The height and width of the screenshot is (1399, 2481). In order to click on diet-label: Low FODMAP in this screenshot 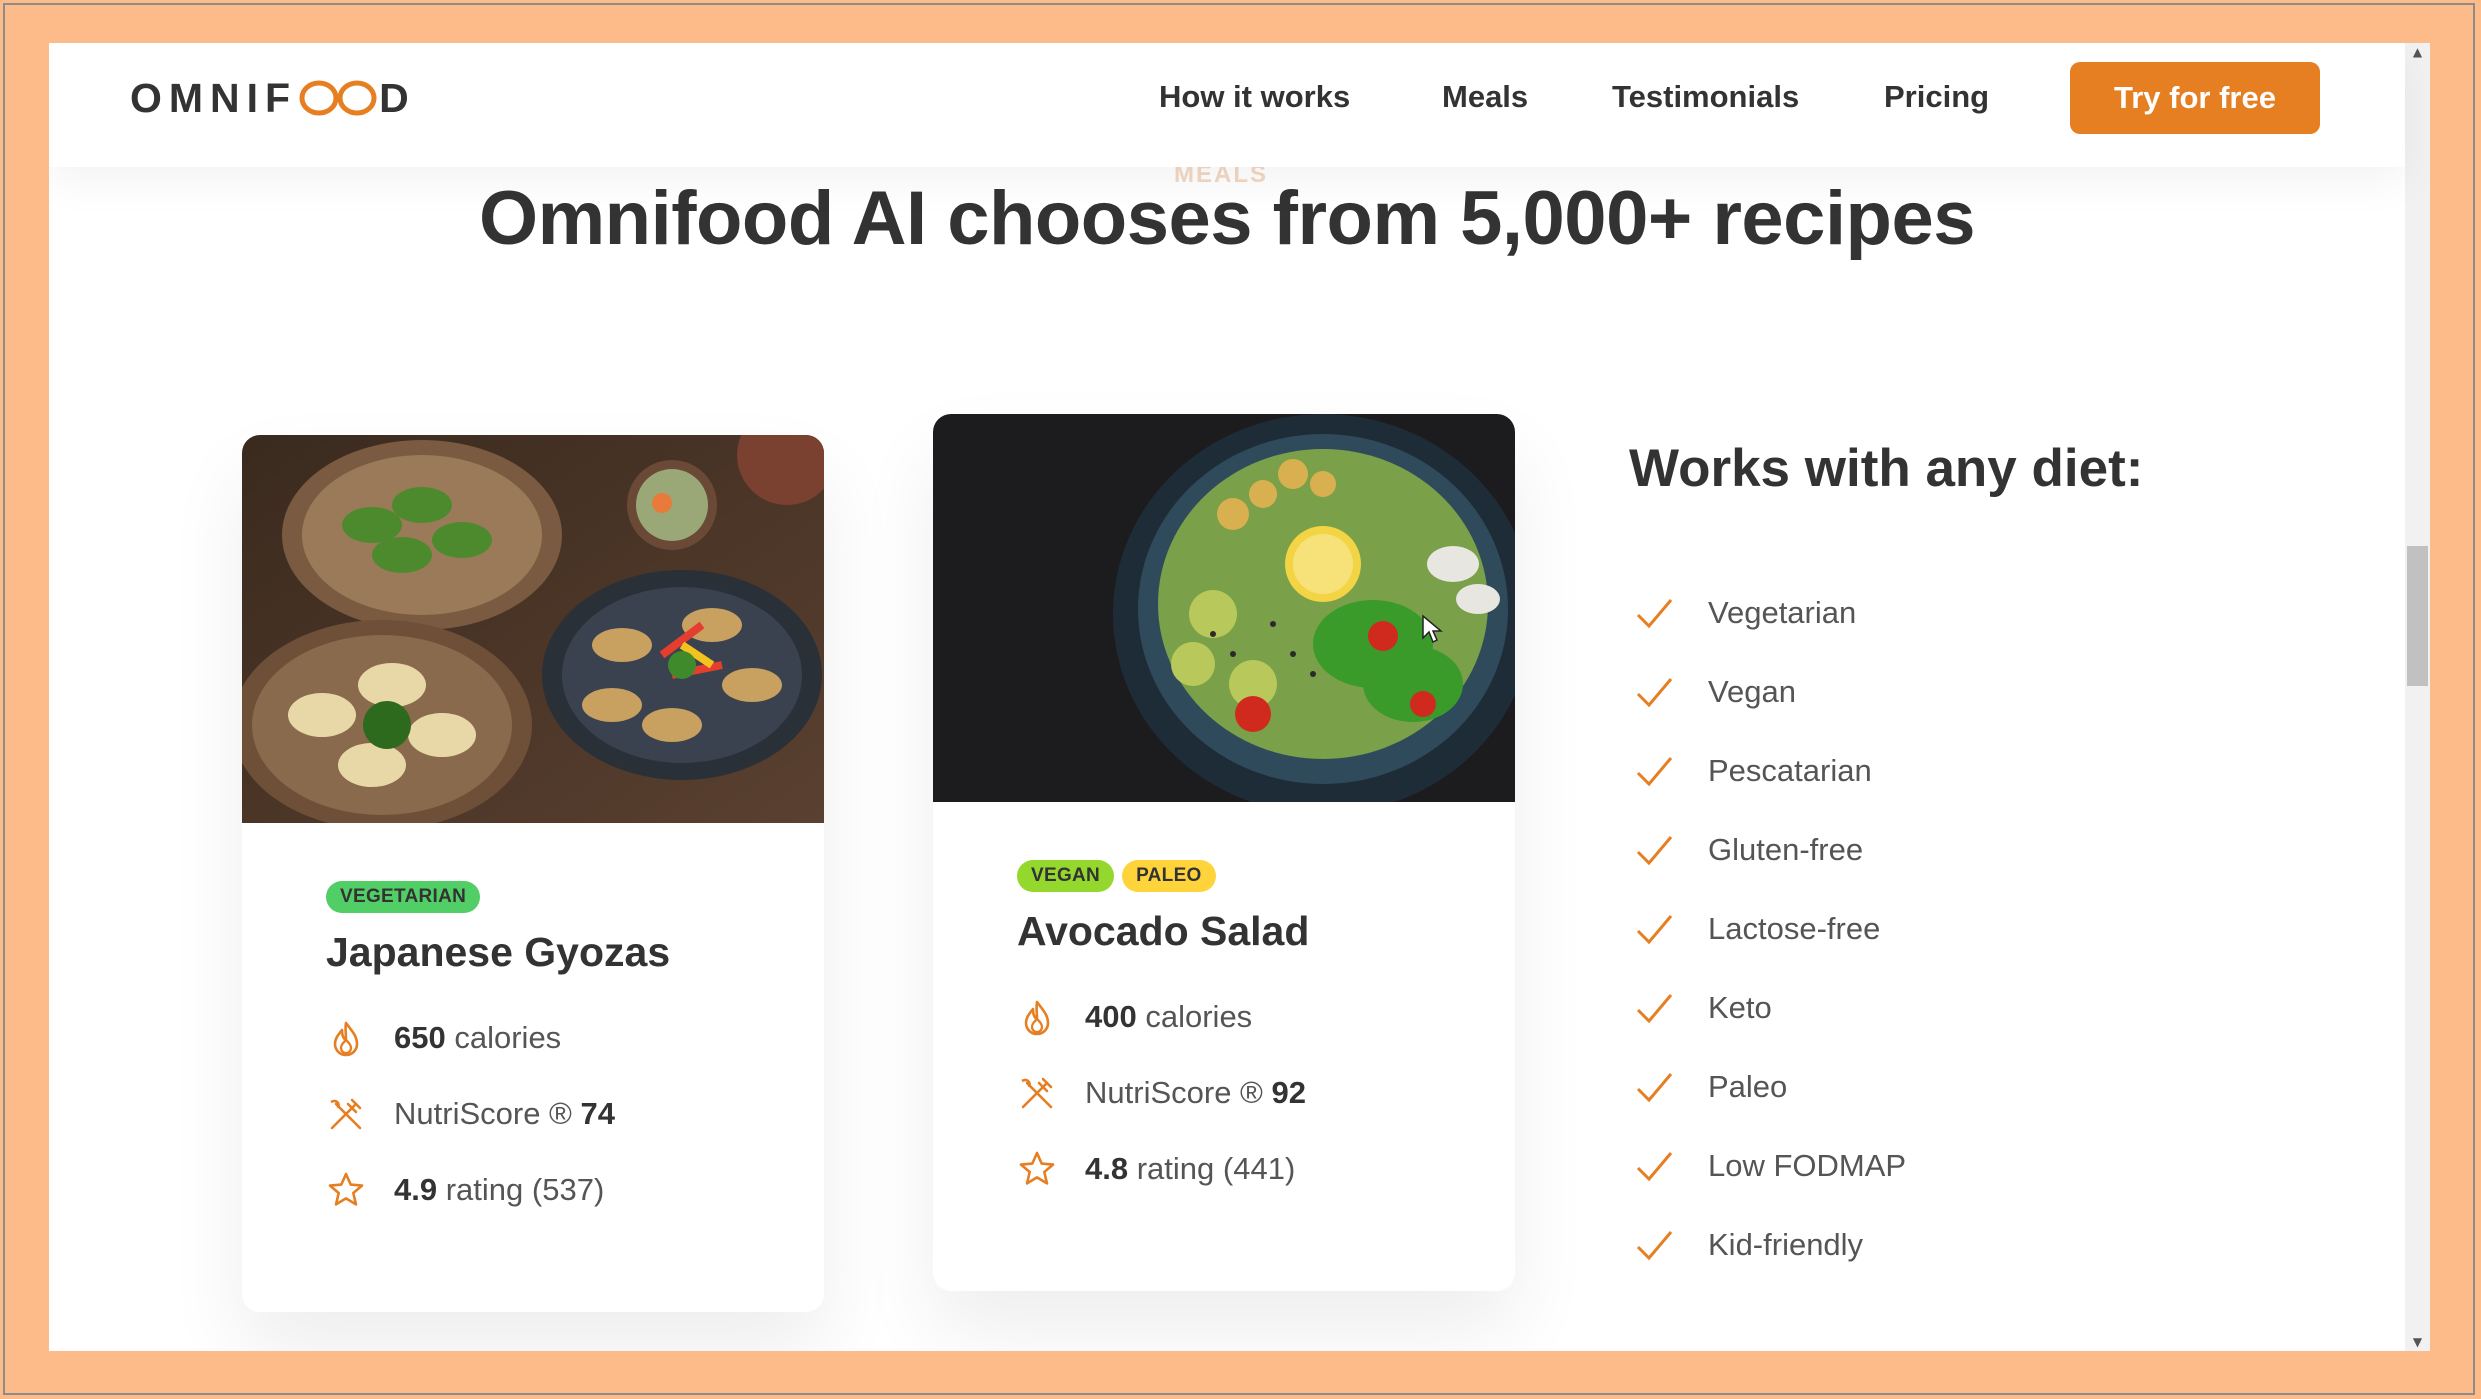, I will do `click(1807, 1165)`.